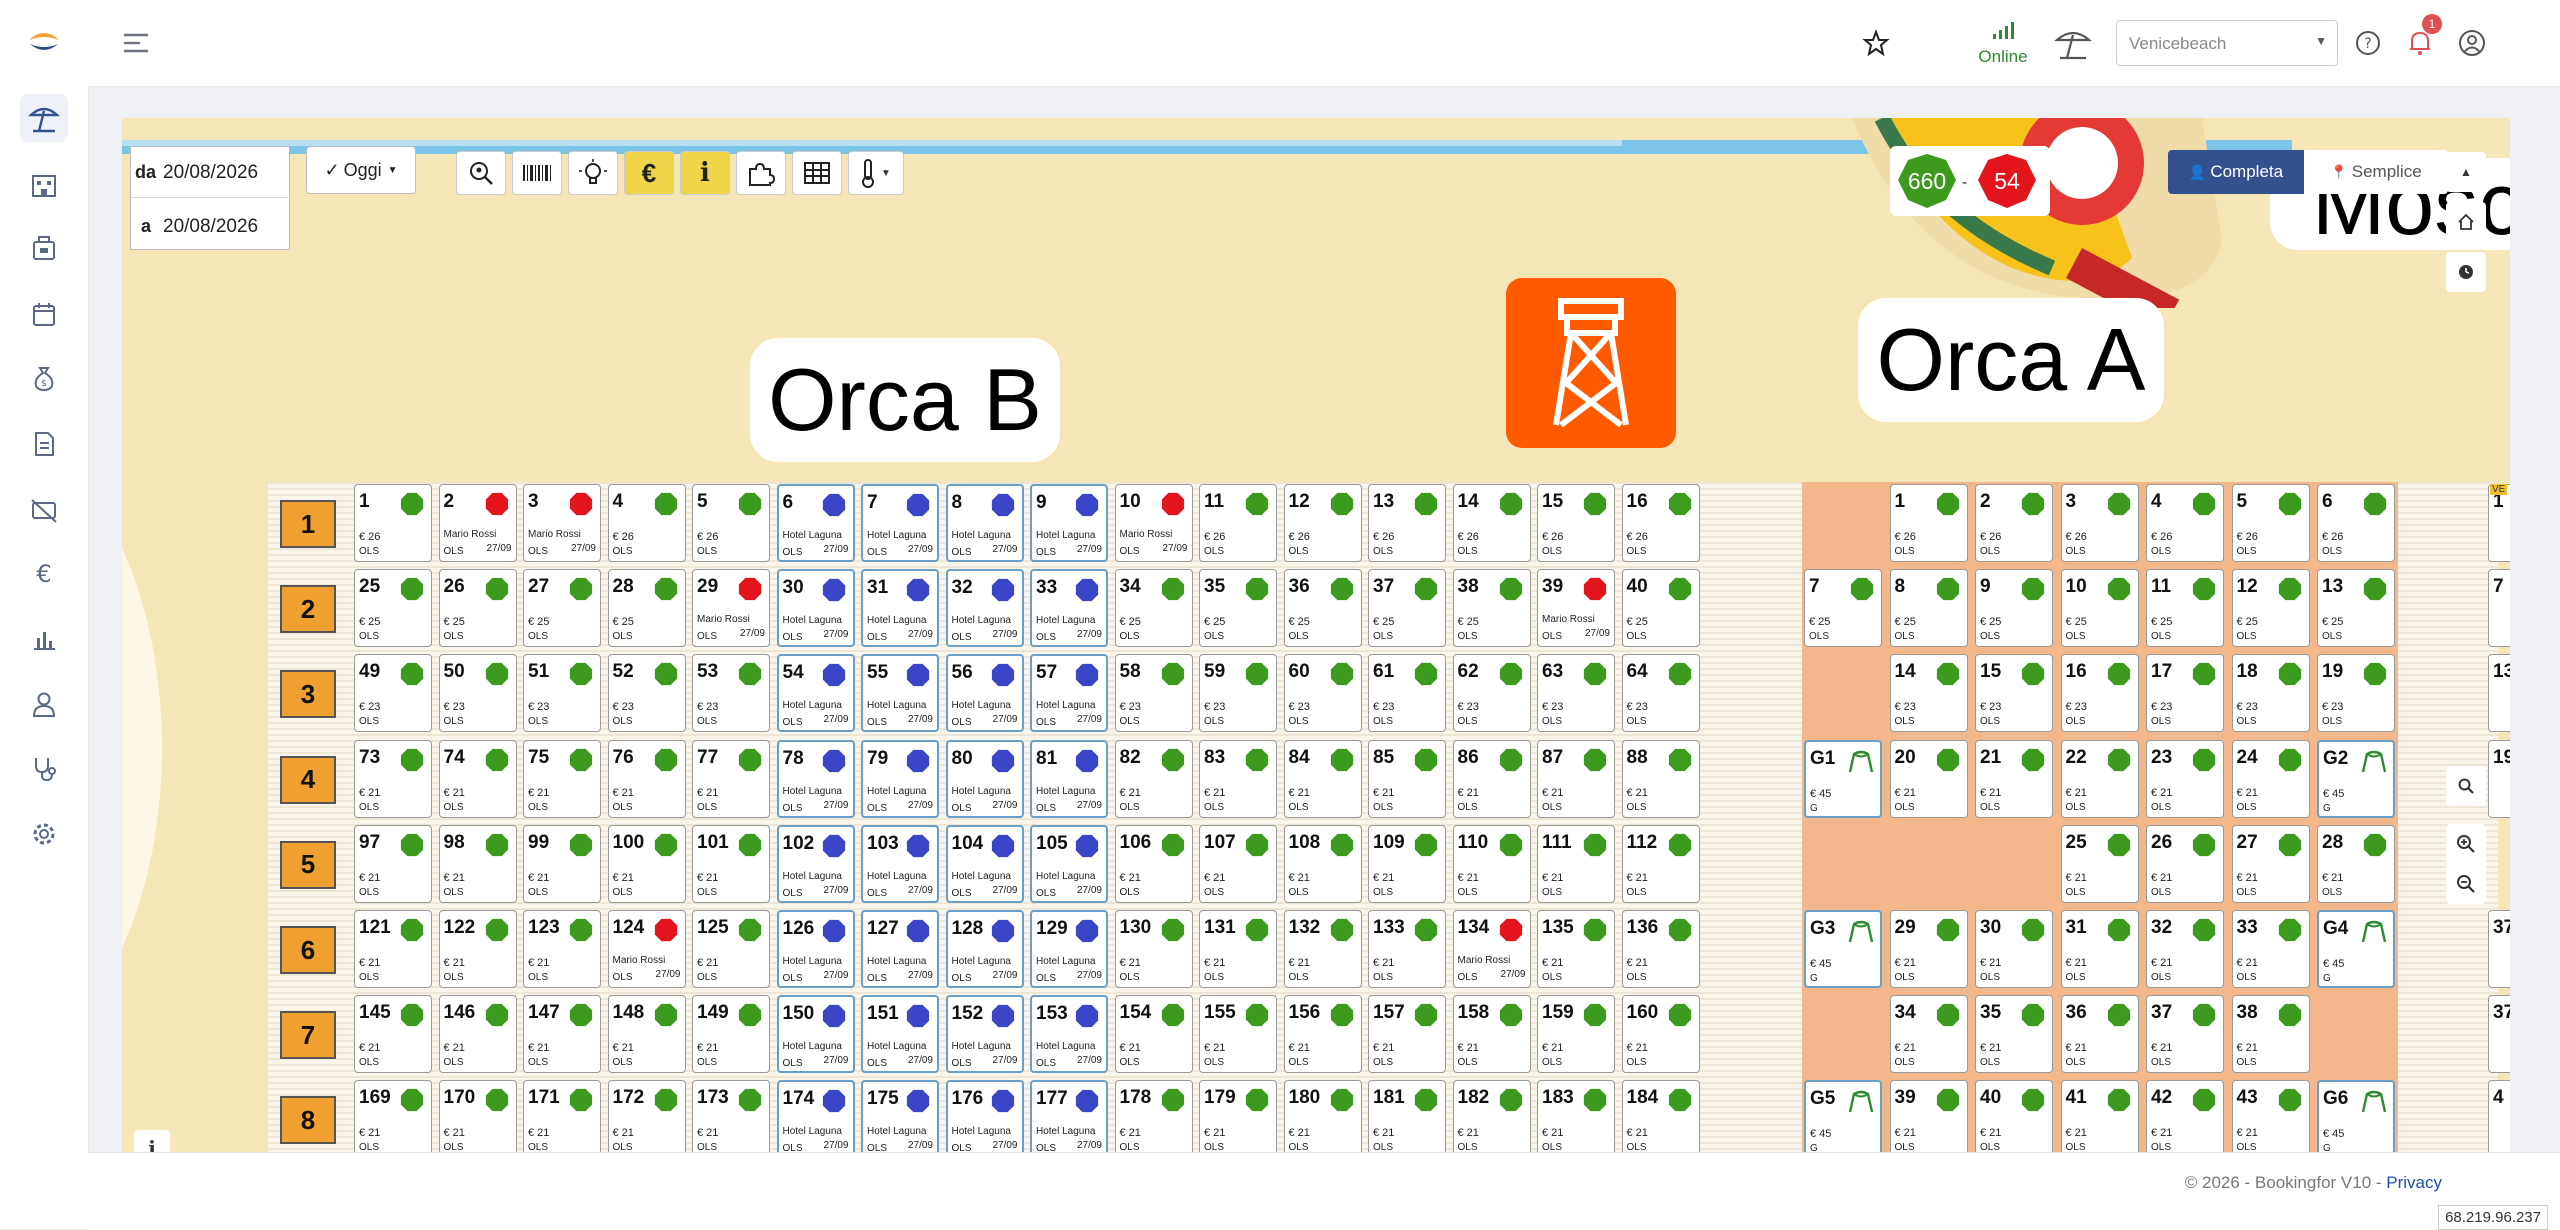 Image resolution: width=2560 pixels, height=1230 pixels. What do you see at coordinates (1660, 949) in the screenshot?
I see `umbrella-cell: 136 € 21 OLS` at bounding box center [1660, 949].